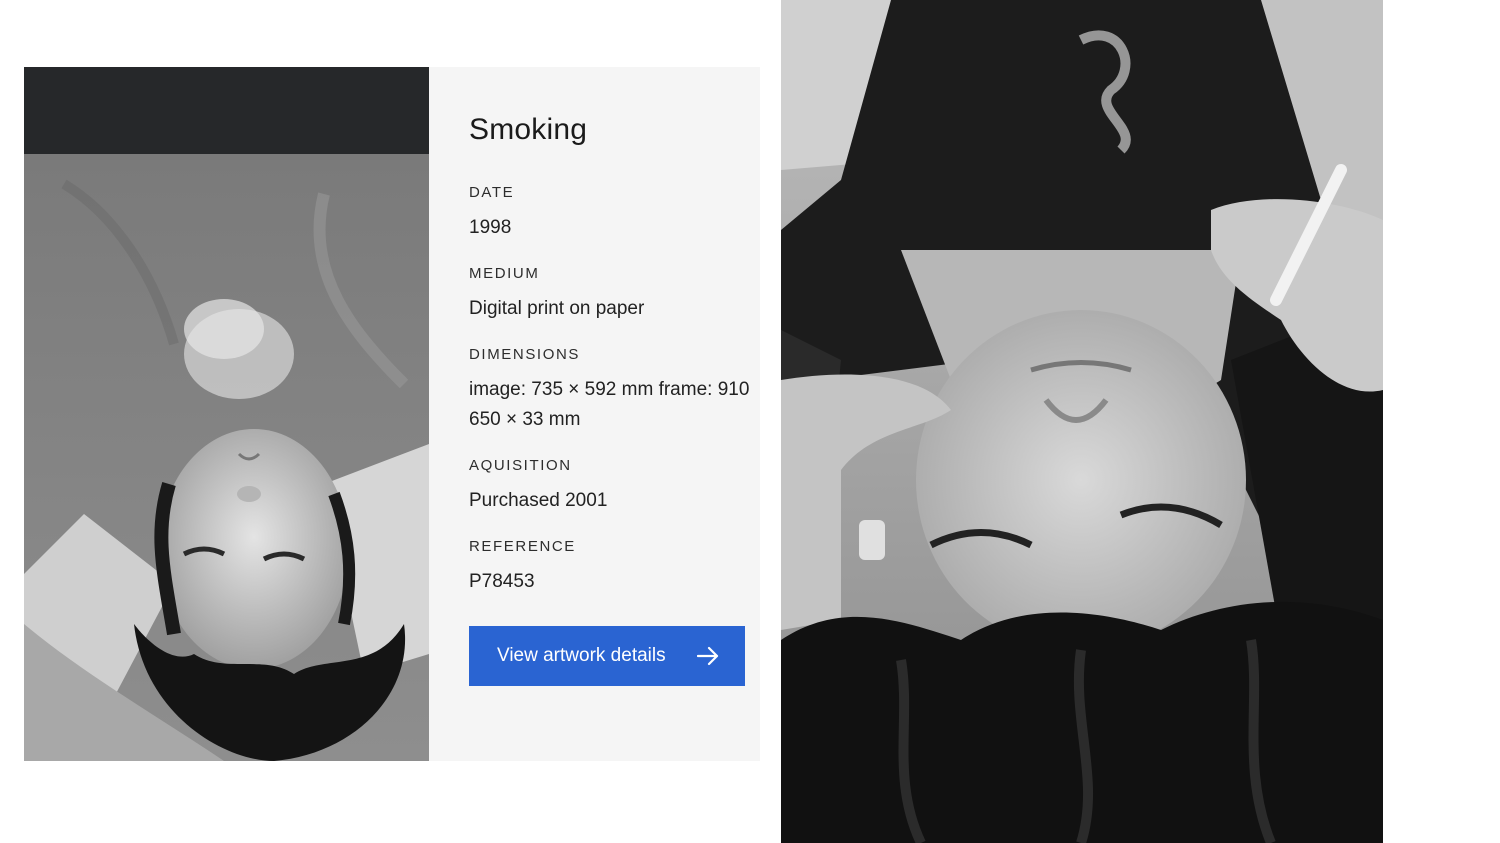 This screenshot has height=843, width=1500. Describe the element at coordinates (538, 500) in the screenshot. I see `acquisition-value: Purchased 2001` at that location.